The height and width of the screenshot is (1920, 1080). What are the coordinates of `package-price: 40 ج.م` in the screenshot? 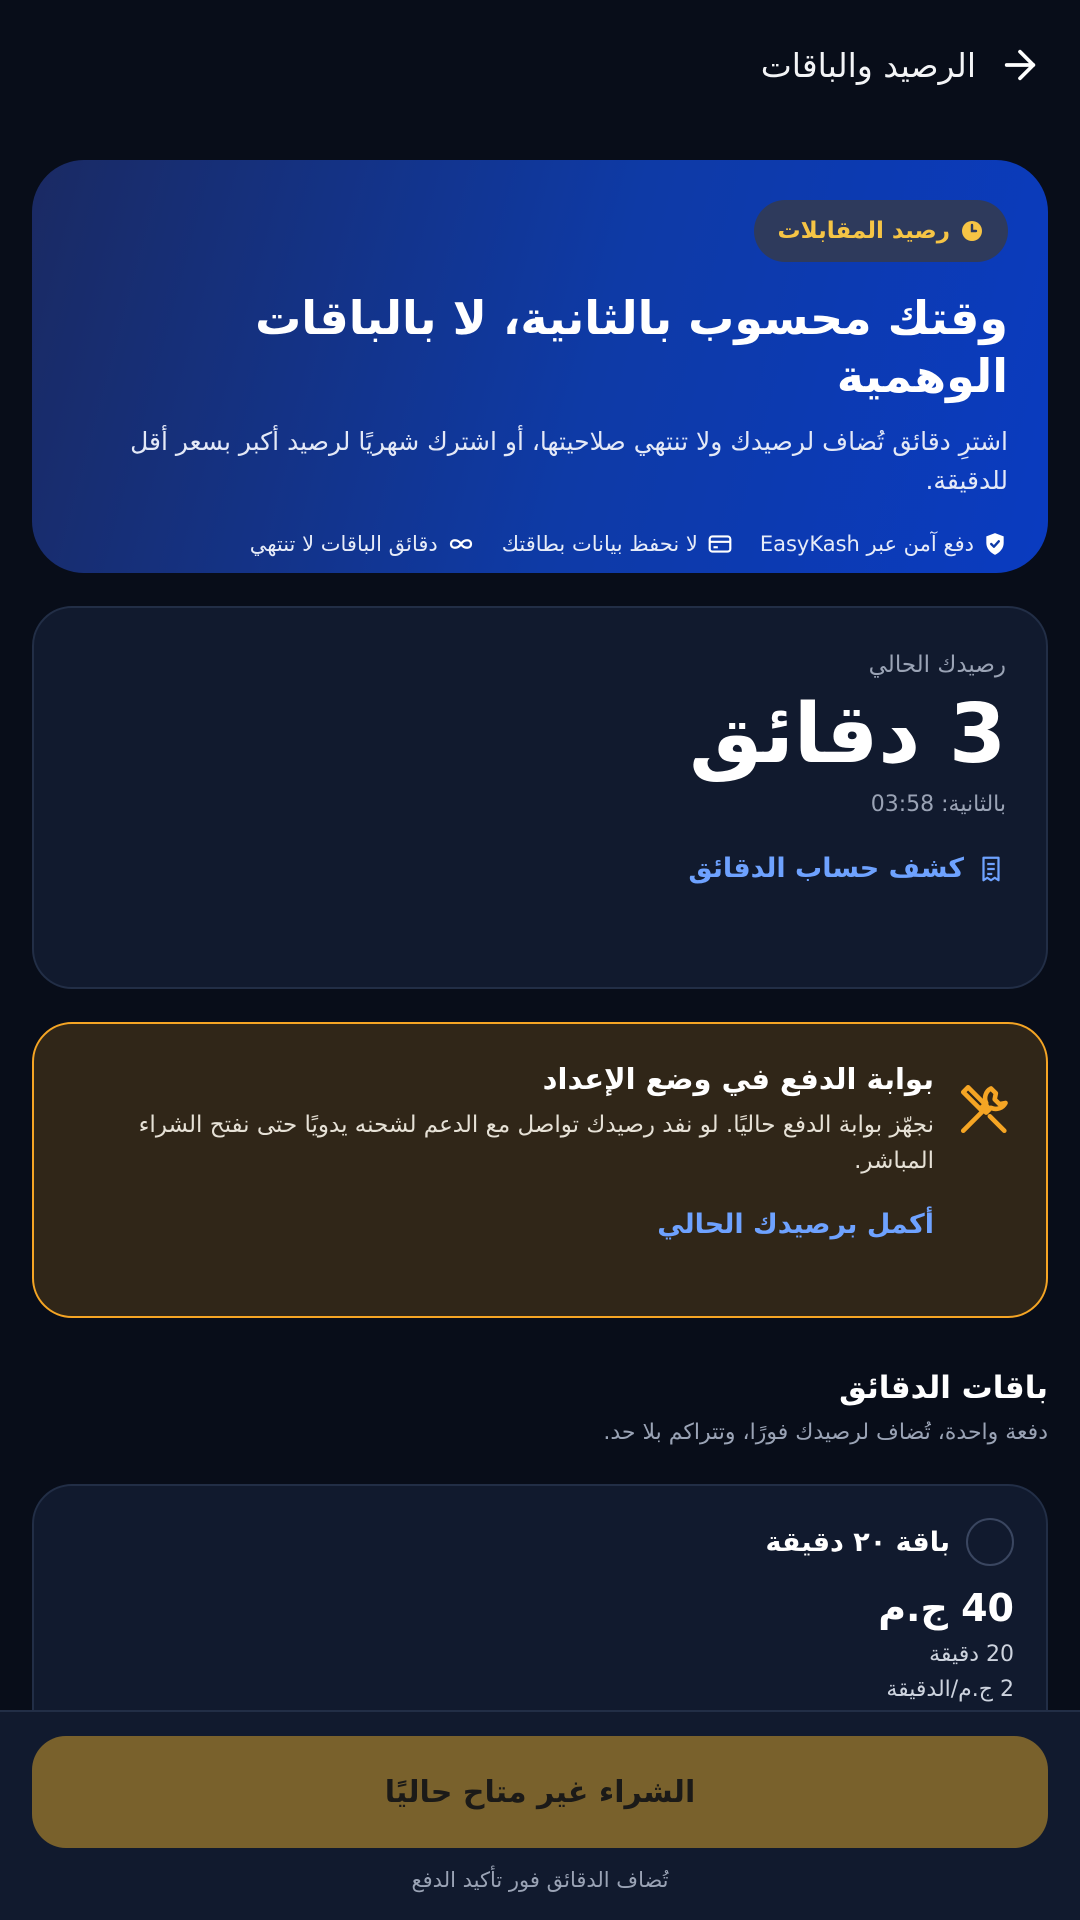 It's located at (946, 1608).